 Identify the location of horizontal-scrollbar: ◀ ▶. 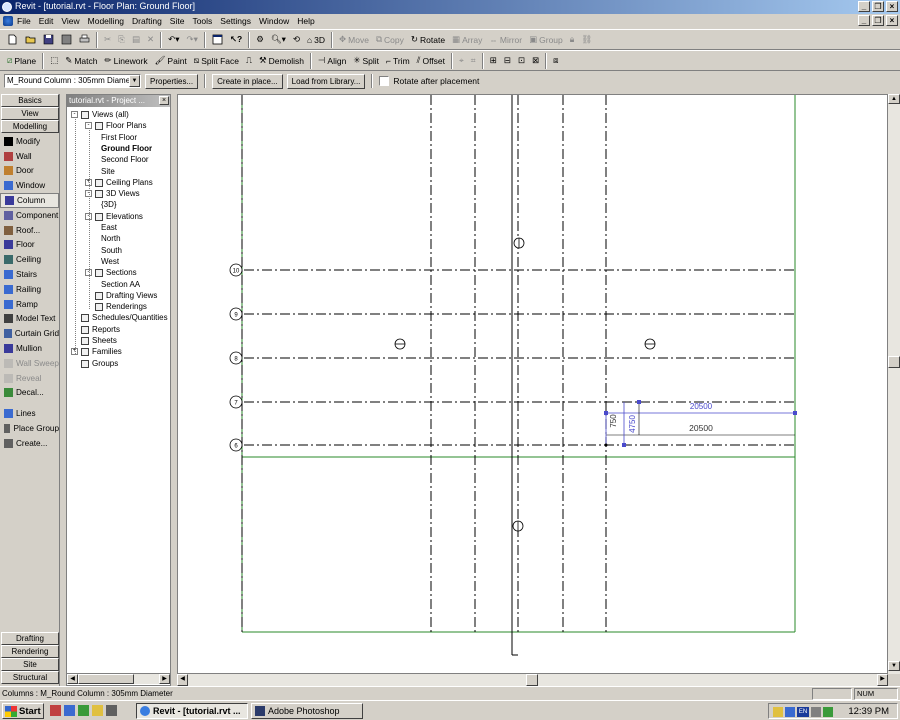
(532, 680).